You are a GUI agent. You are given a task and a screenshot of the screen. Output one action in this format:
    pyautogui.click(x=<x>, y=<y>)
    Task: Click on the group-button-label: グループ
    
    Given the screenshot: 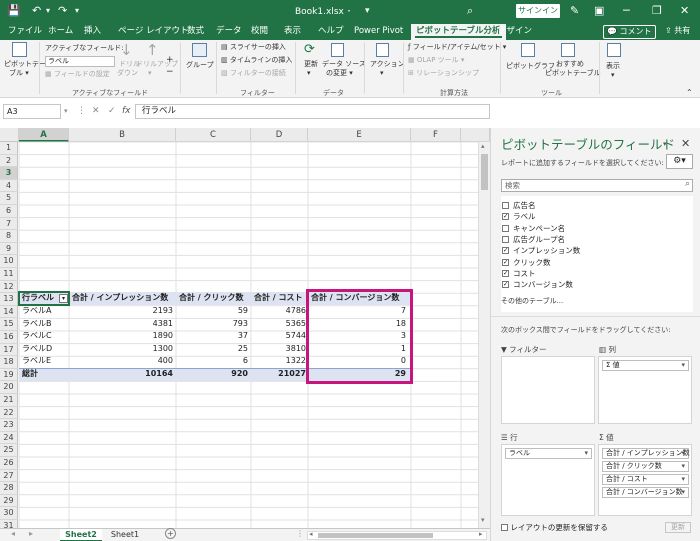 What is the action you would take?
    pyautogui.click(x=200, y=65)
    